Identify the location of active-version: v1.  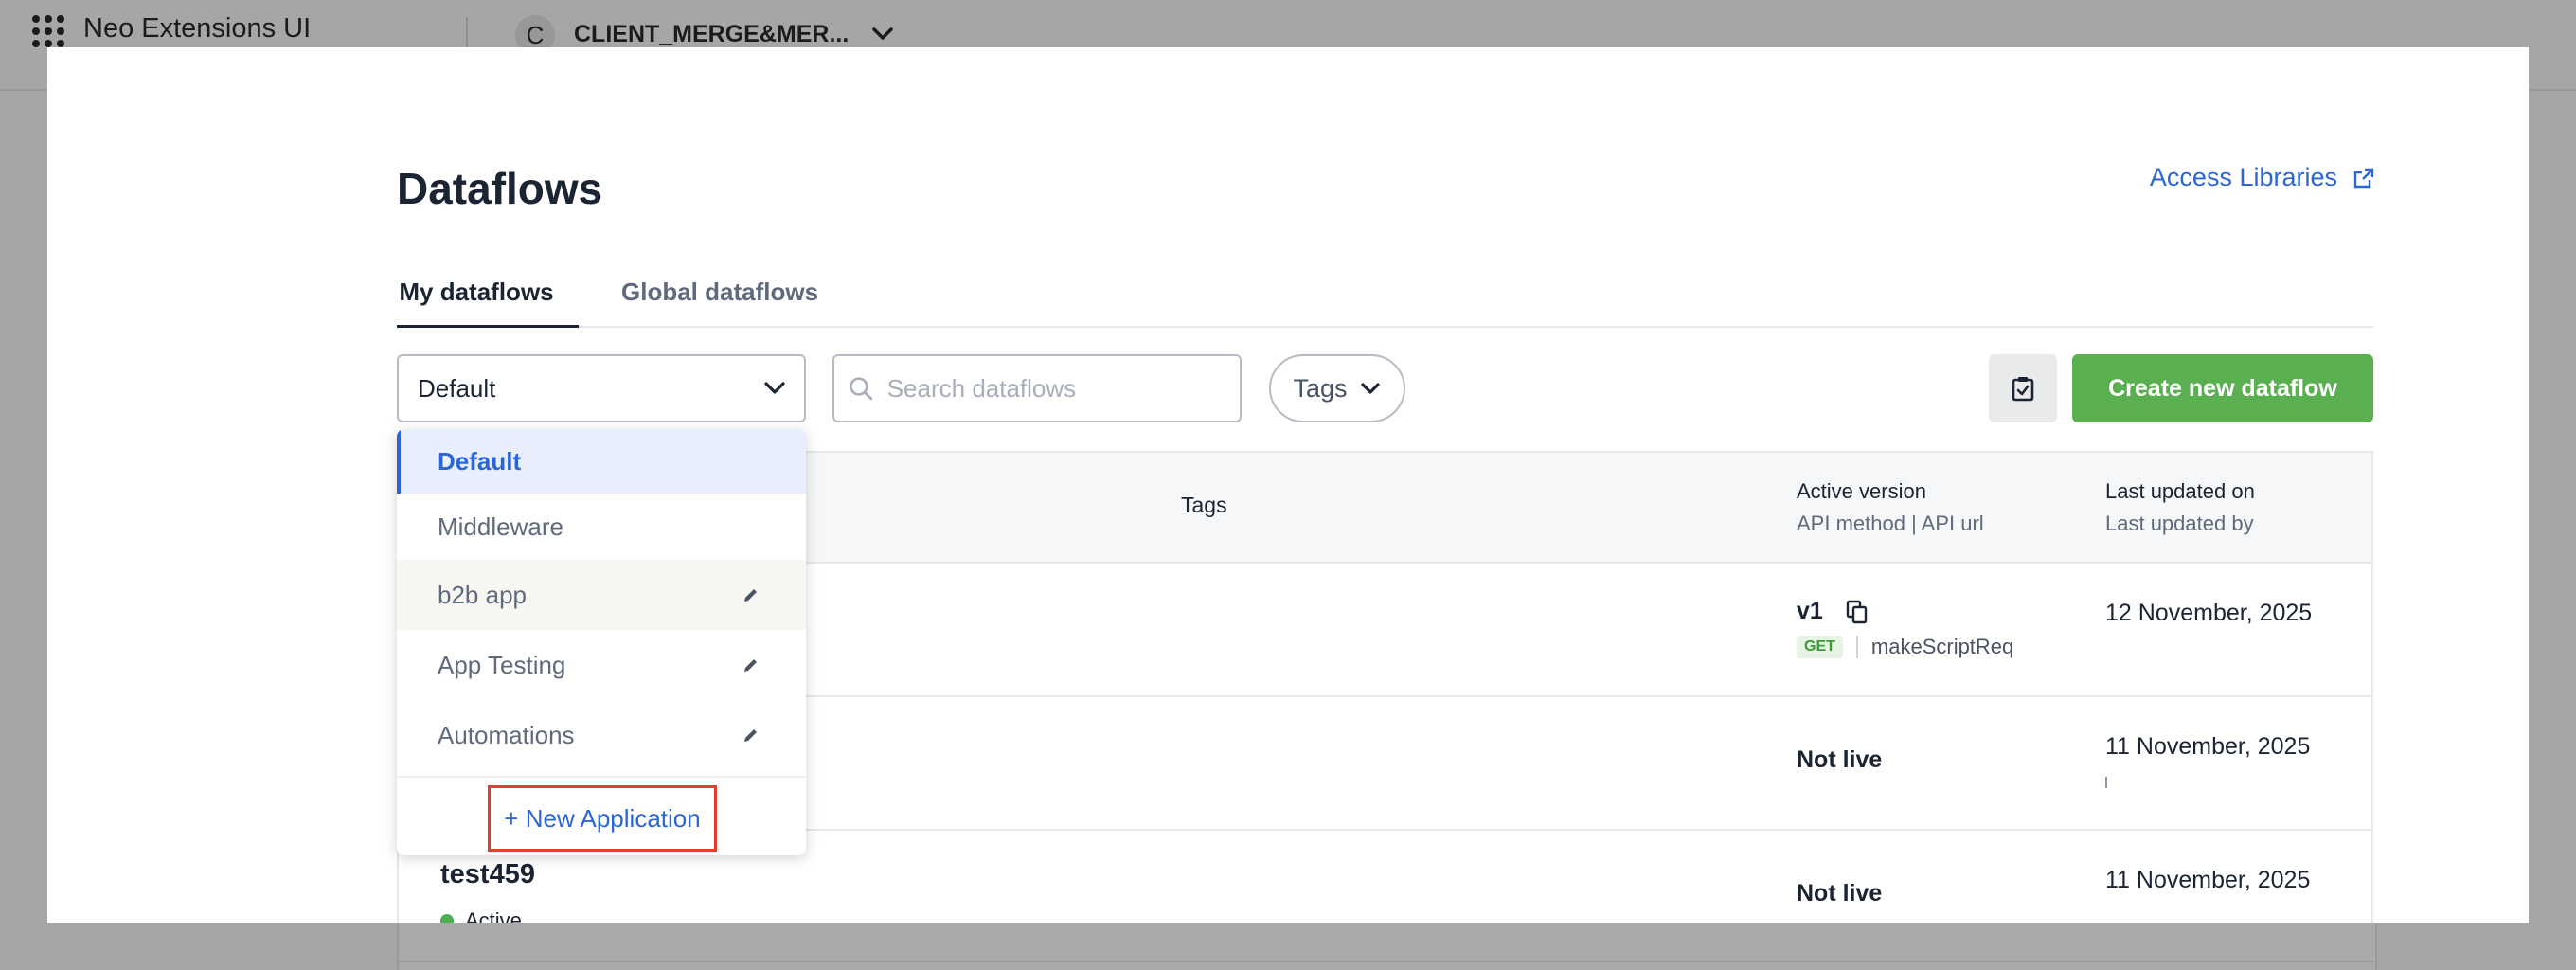
(1833, 611).